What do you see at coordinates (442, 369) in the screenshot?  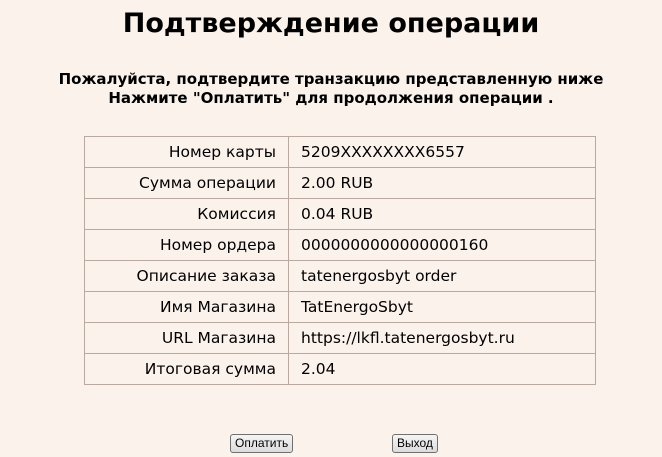 I see `total-value: 2.04` at bounding box center [442, 369].